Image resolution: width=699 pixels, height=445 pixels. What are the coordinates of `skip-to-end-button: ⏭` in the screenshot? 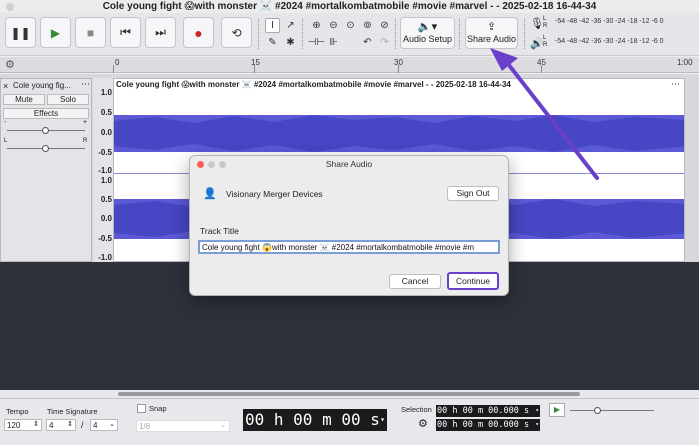 It's located at (160, 32).